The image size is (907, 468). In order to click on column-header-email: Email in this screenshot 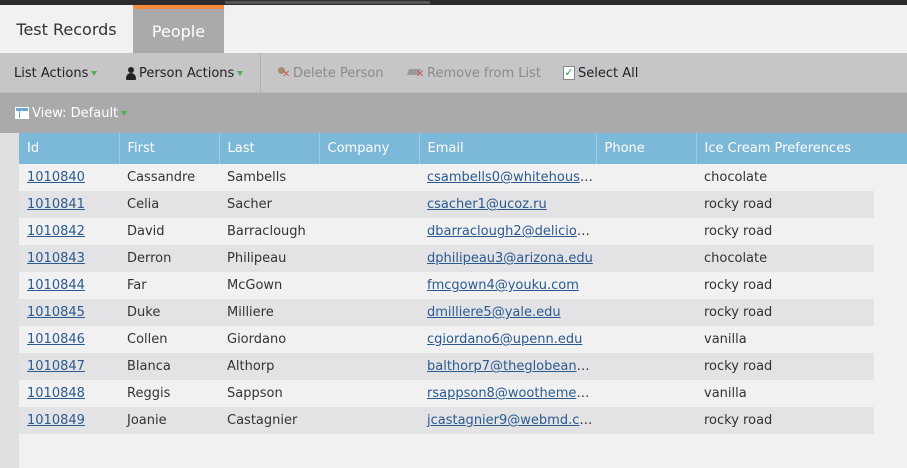, I will do `click(508, 148)`.